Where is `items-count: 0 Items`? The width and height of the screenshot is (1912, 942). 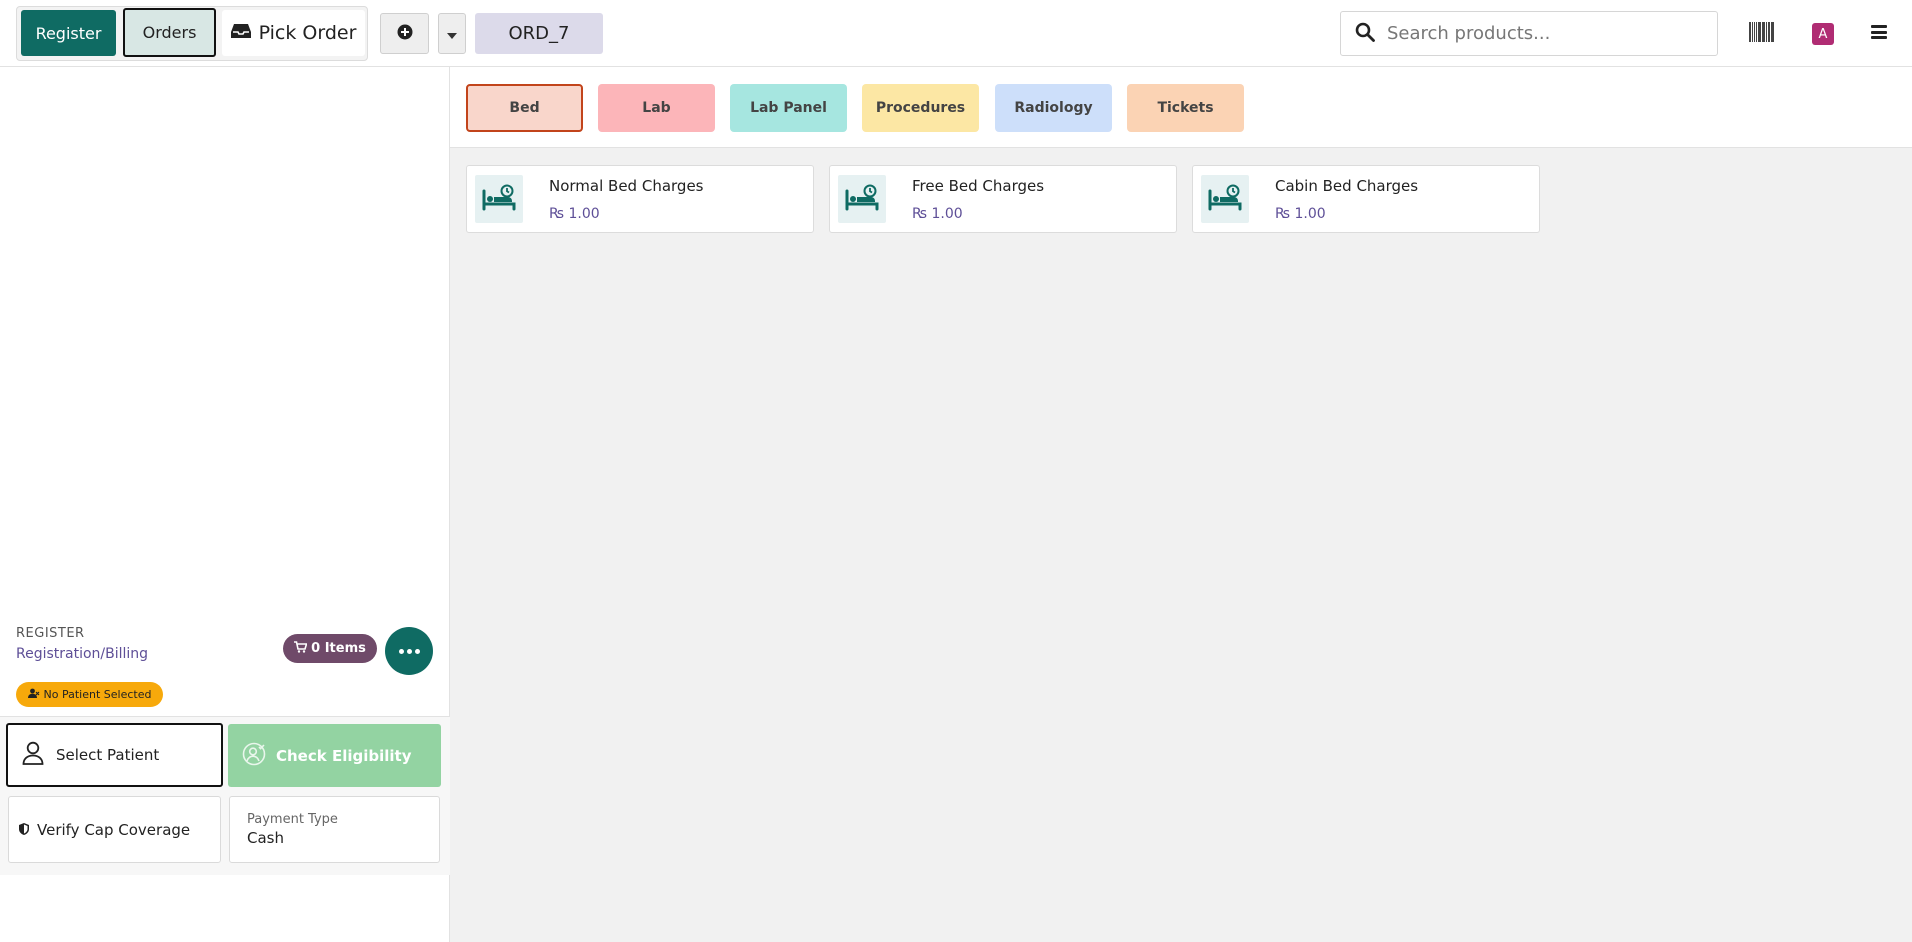
items-count: 0 Items is located at coordinates (338, 648).